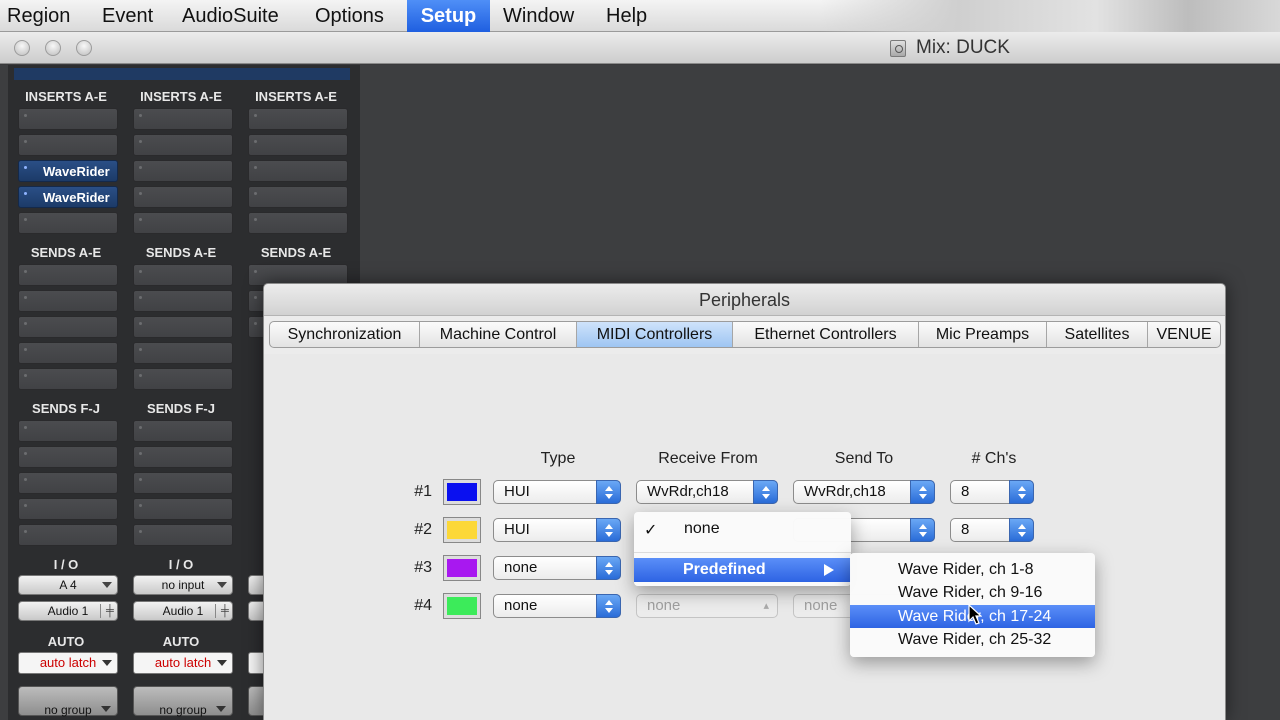  Describe the element at coordinates (826, 334) in the screenshot. I see `tab-ethernet-controllers: Ethernet Controllers` at that location.